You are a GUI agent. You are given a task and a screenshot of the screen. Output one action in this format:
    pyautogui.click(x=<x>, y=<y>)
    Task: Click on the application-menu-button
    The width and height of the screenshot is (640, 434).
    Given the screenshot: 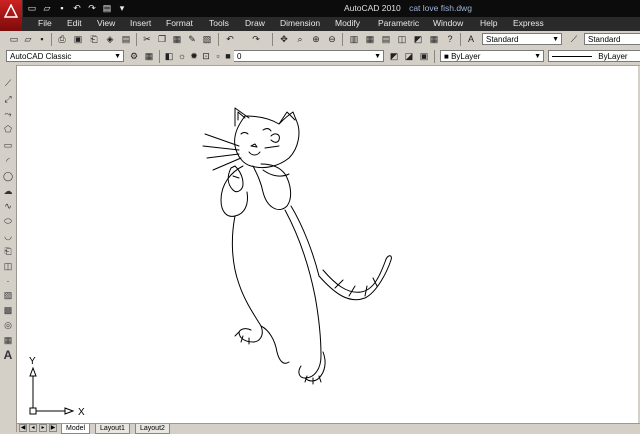 What is the action you would take?
    pyautogui.click(x=11, y=16)
    